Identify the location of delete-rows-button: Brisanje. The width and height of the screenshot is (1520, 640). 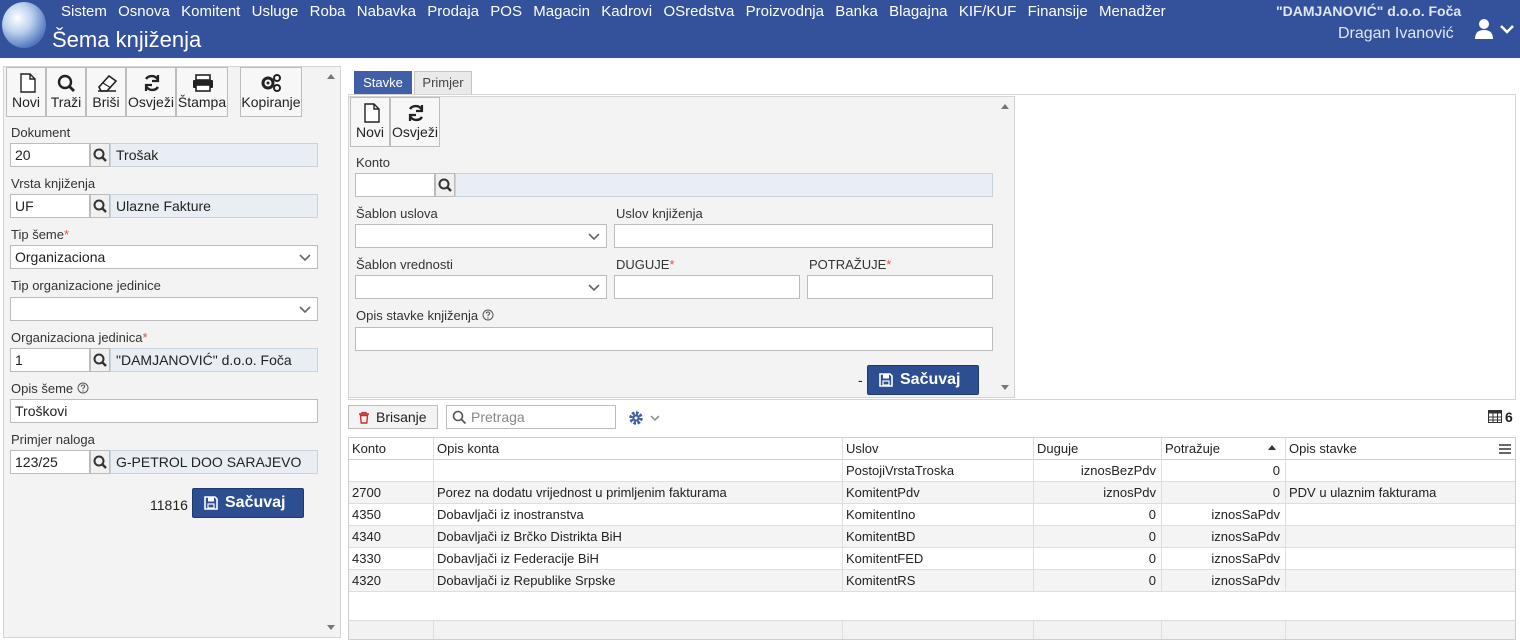
(393, 417).